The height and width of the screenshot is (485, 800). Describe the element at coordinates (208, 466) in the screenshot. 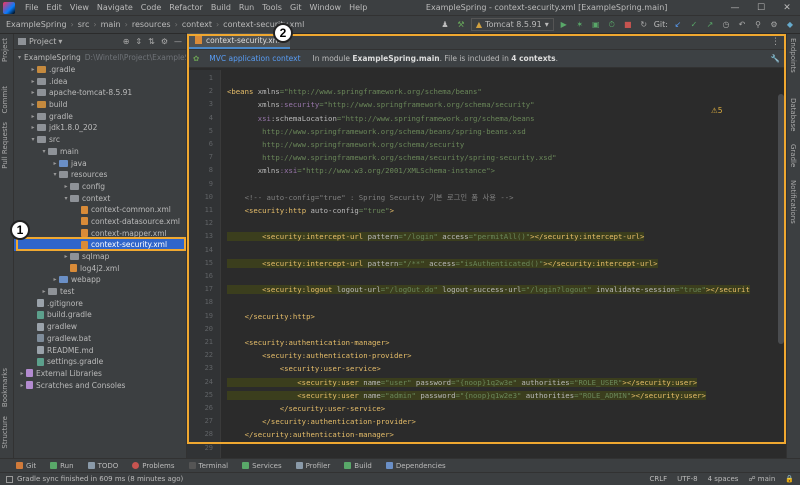

I see `tool-terminal: Terminal` at that location.